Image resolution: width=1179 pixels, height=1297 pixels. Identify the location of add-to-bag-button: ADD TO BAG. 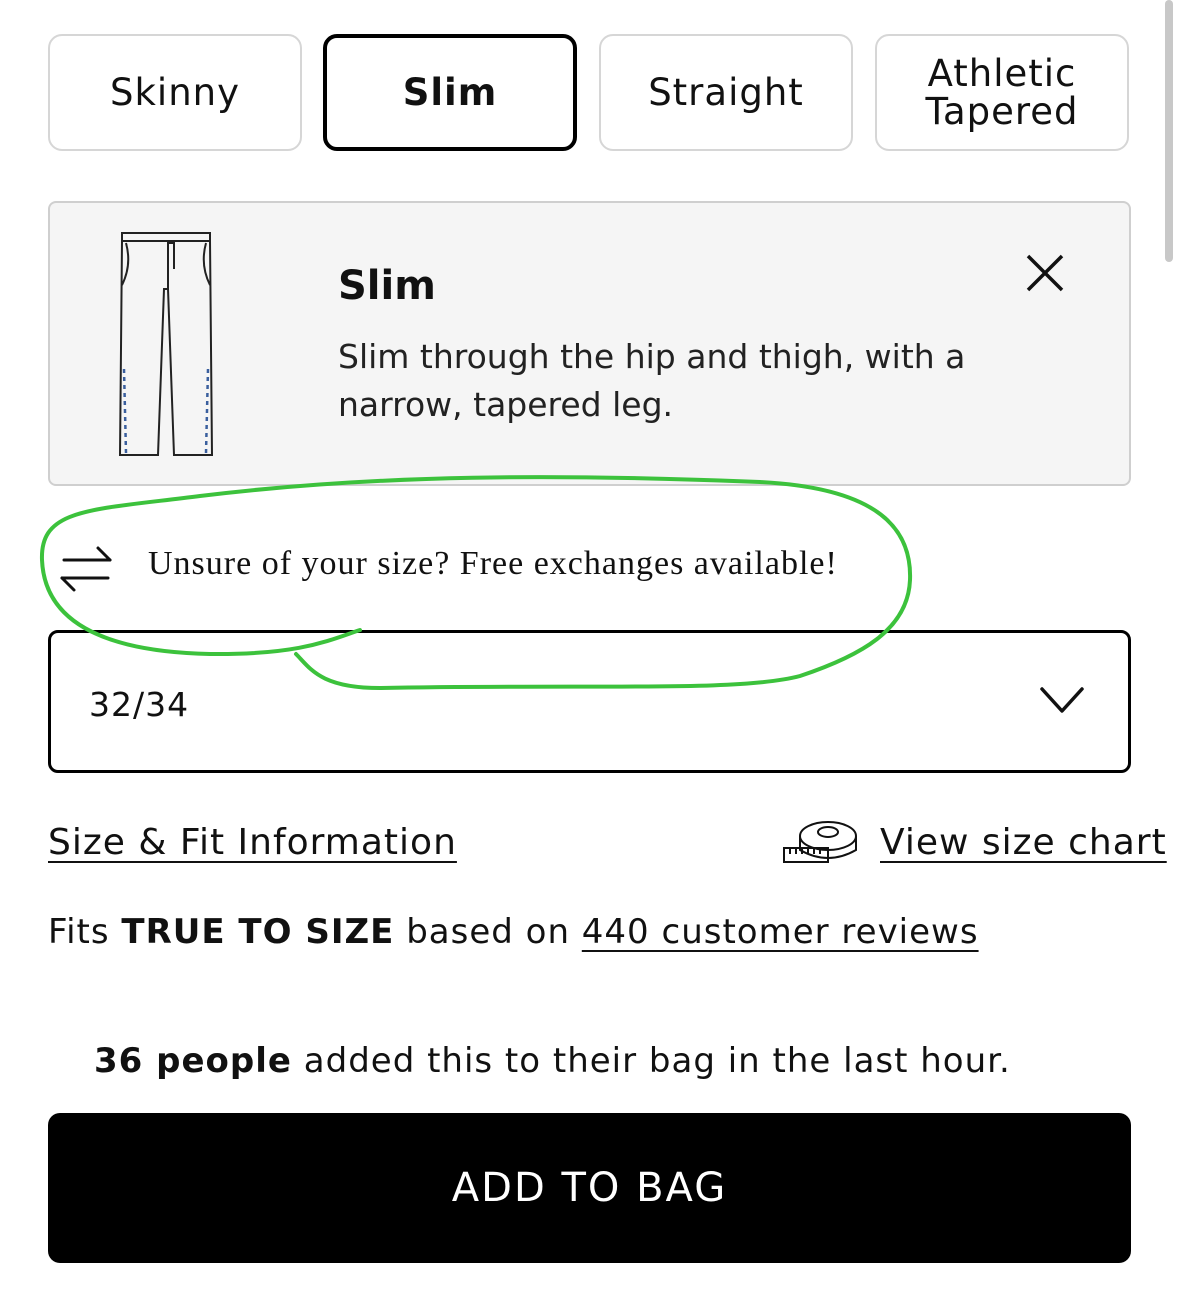
(589, 1188).